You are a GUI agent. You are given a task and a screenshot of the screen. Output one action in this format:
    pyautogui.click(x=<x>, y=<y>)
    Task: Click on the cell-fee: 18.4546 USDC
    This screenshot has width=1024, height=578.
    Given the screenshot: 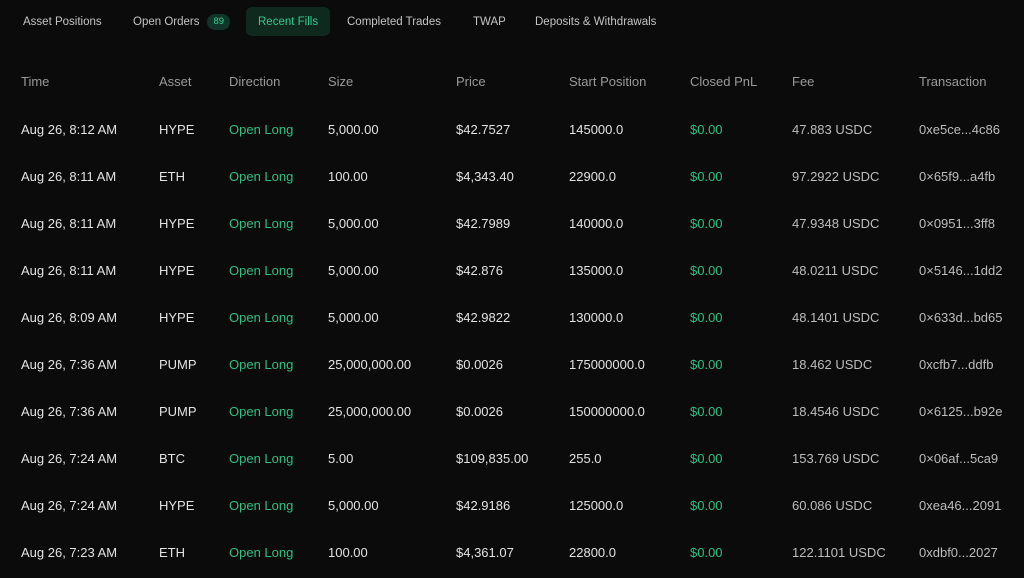 What is the action you would take?
    pyautogui.click(x=836, y=411)
    